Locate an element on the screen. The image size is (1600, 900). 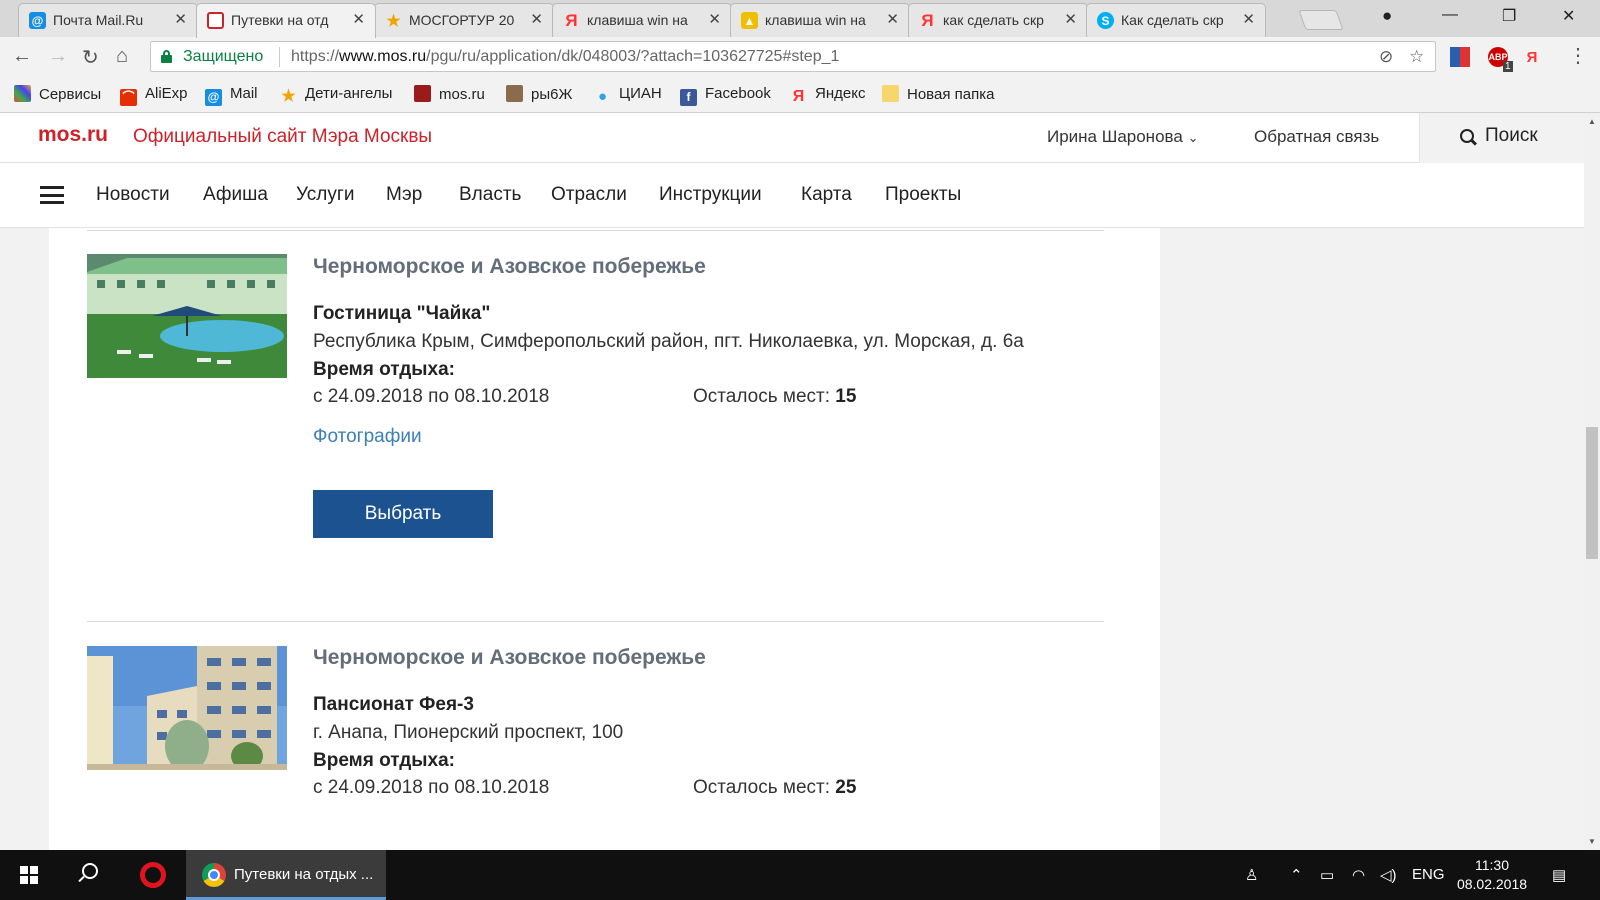
user-menu: Ирина Шаронова ⌄ is located at coordinates (1122, 137).